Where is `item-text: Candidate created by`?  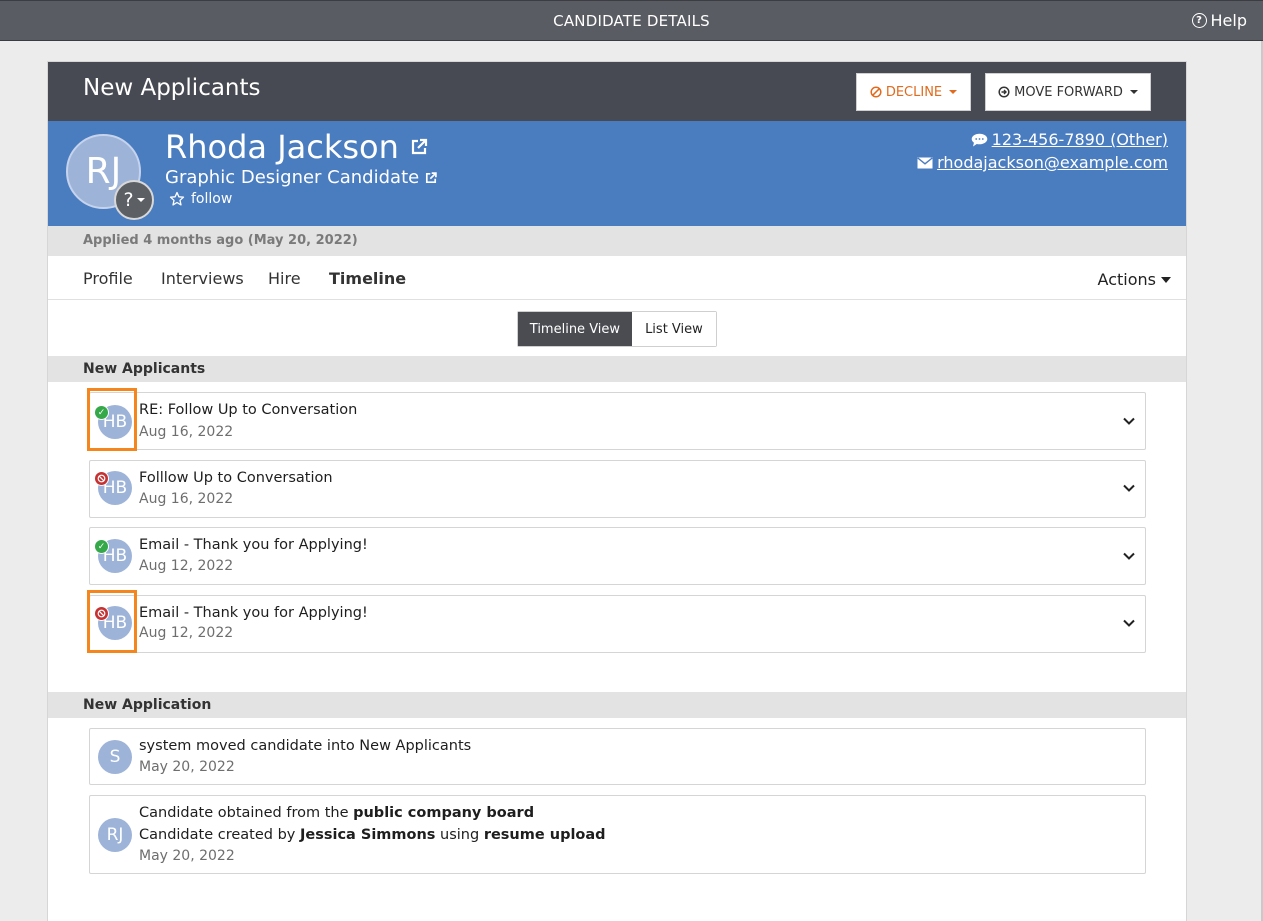
item-text: Candidate created by is located at coordinates (219, 835).